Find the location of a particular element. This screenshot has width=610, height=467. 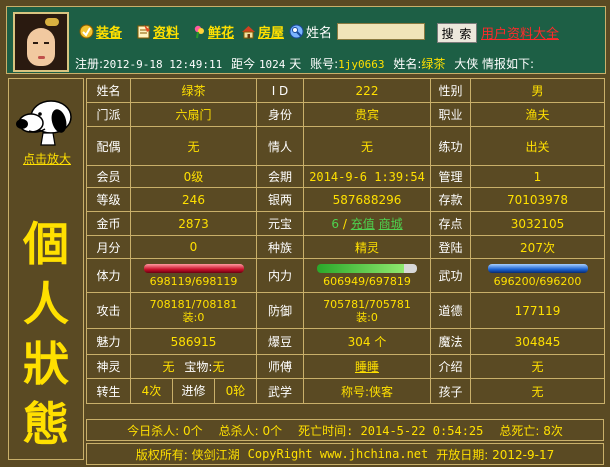

title-char: 人 is located at coordinates (46, 304).